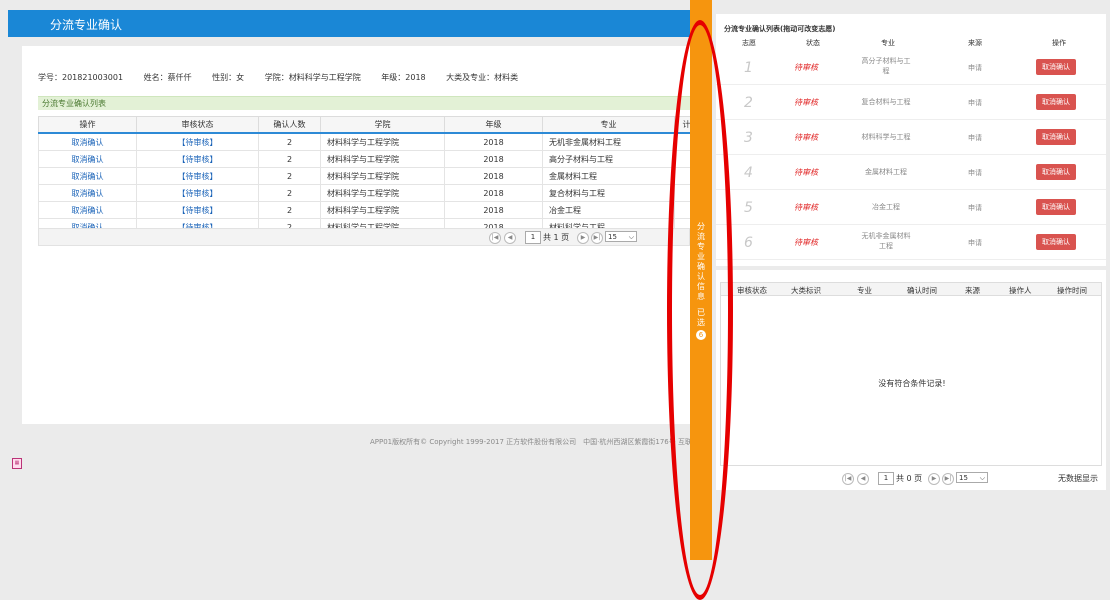 Image resolution: width=1110 pixels, height=600 pixels. Describe the element at coordinates (972, 290) in the screenshot. I see `col-header: 来源` at that location.